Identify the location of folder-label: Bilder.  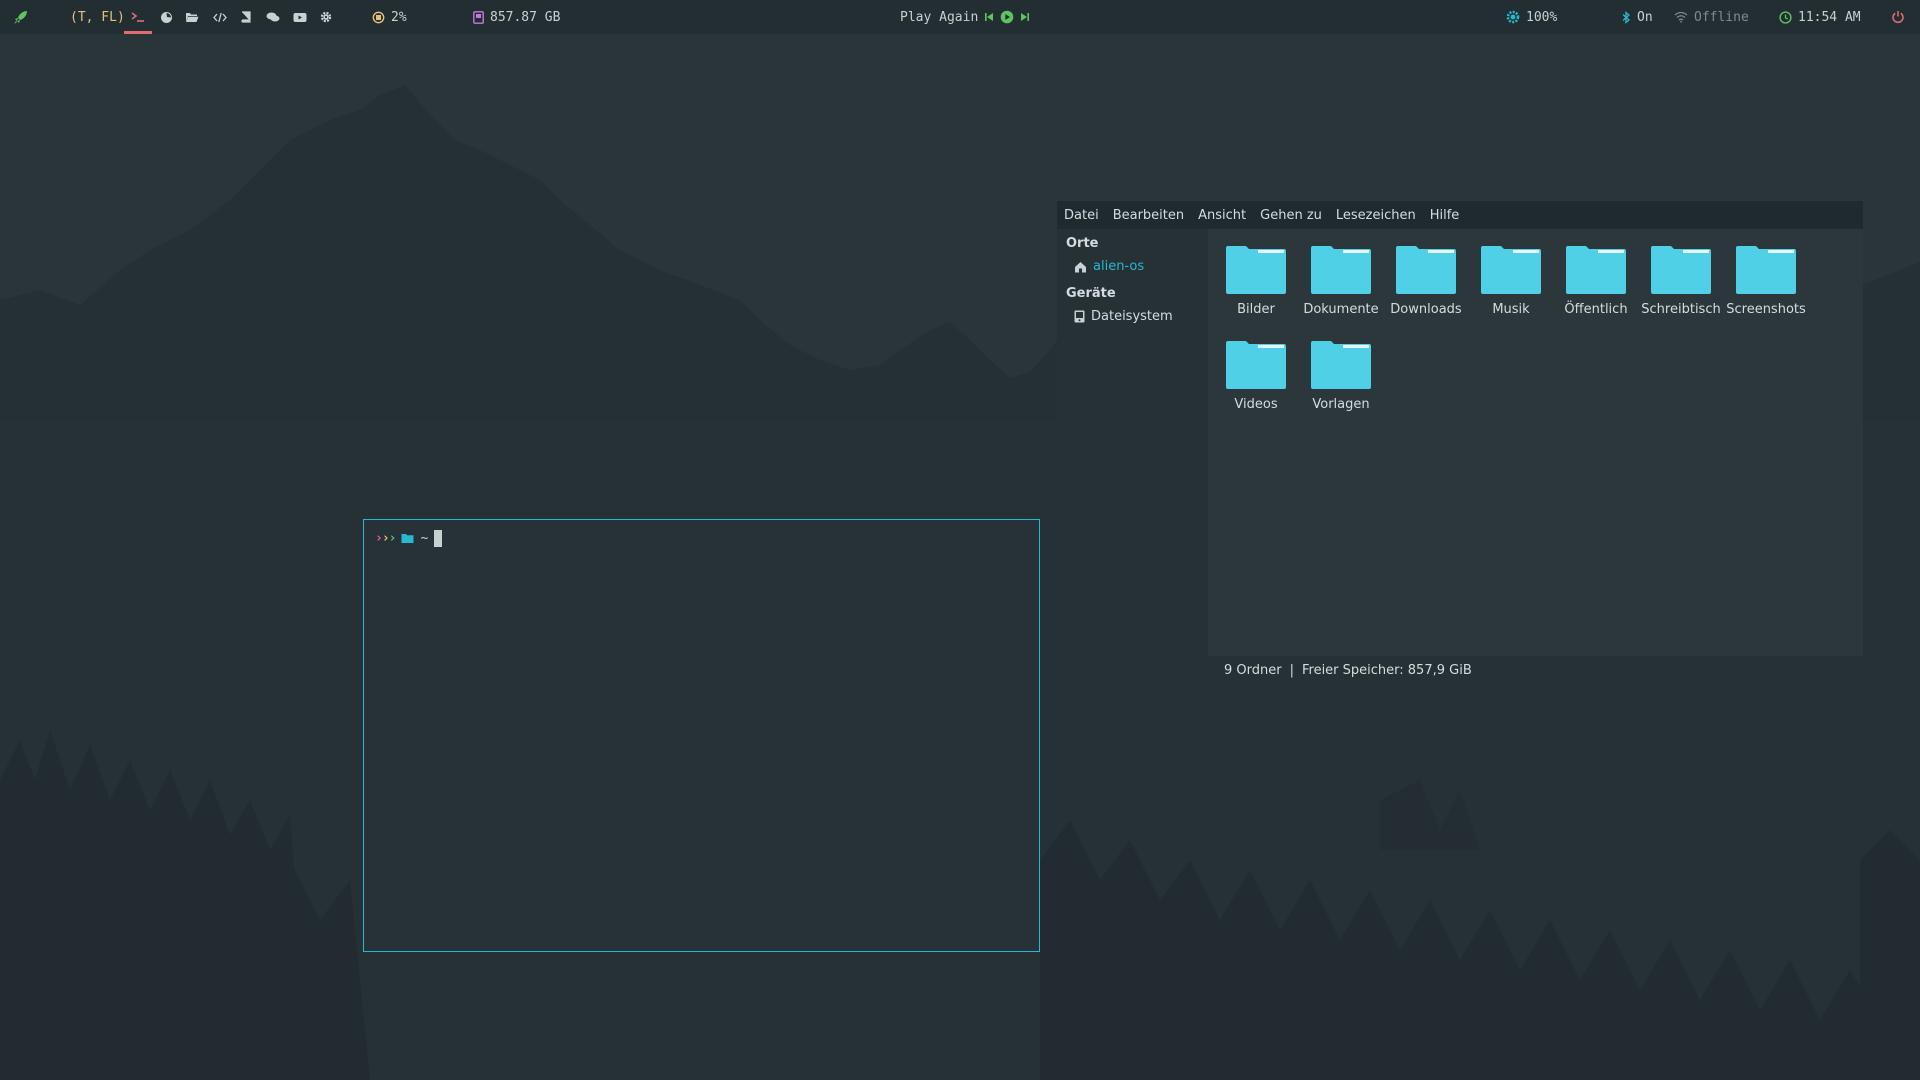
(1256, 309).